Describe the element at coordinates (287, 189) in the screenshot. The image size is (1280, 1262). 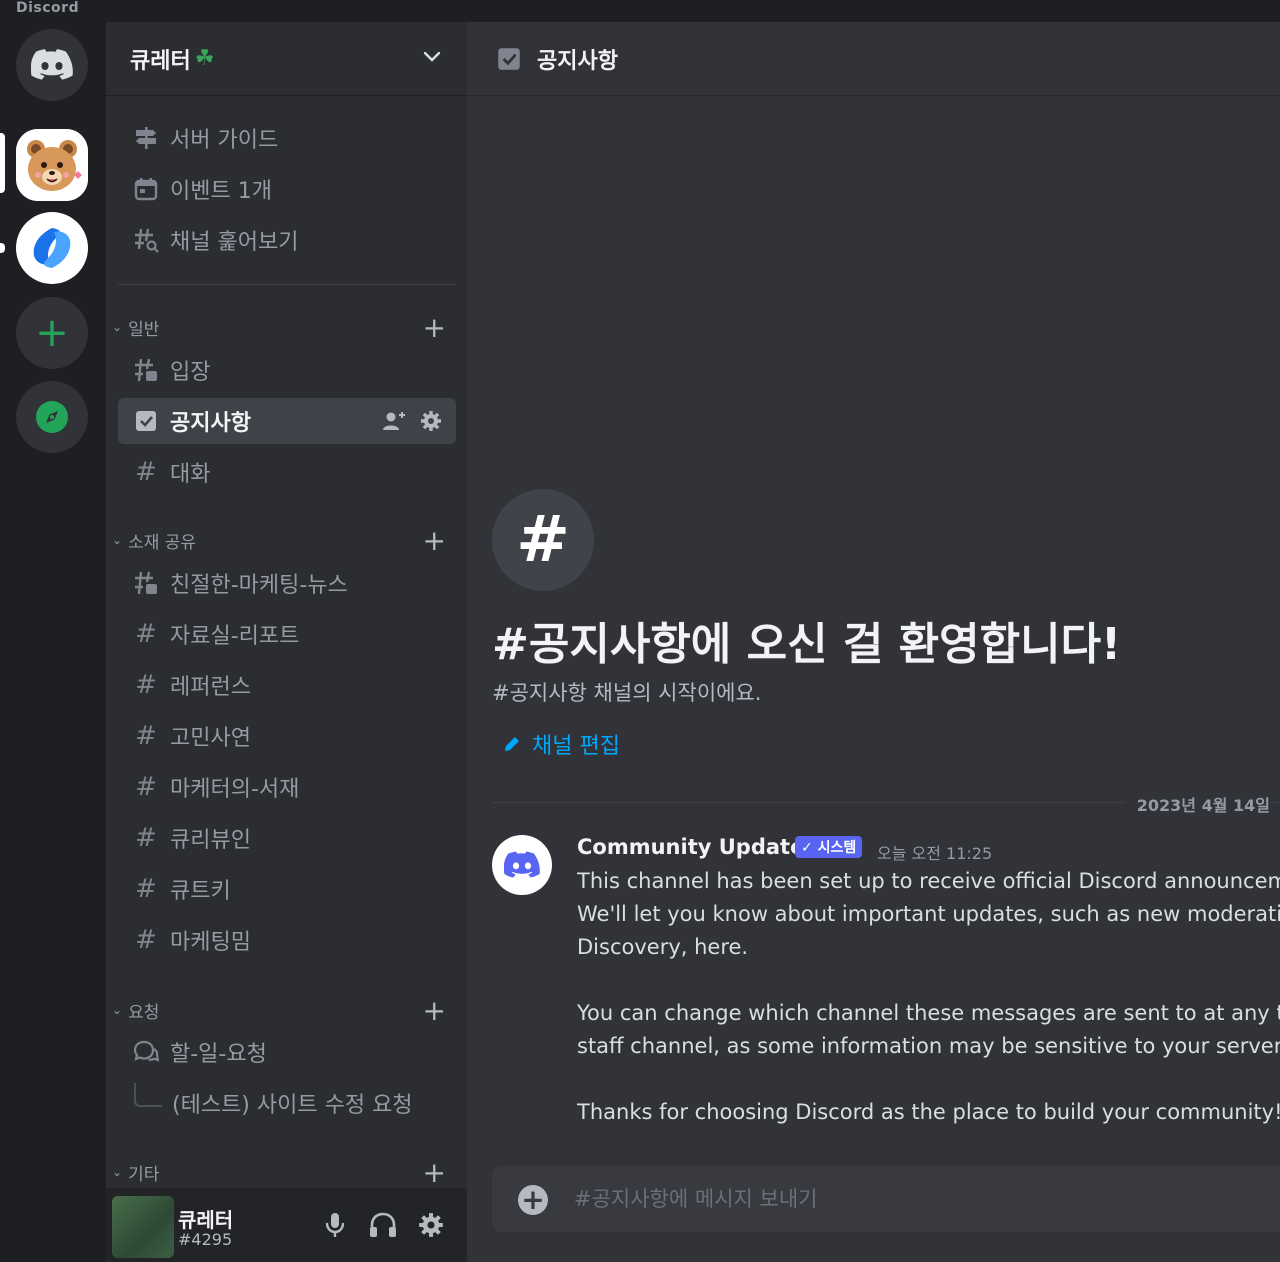
I see `nav-events: 이벤트 1개` at that location.